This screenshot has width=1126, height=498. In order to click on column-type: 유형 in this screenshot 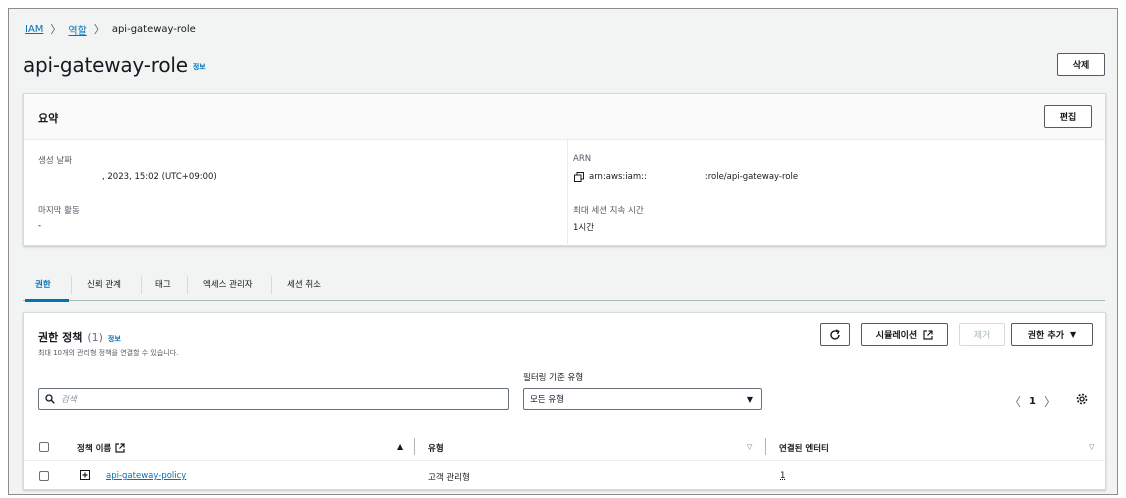, I will do `click(436, 448)`.